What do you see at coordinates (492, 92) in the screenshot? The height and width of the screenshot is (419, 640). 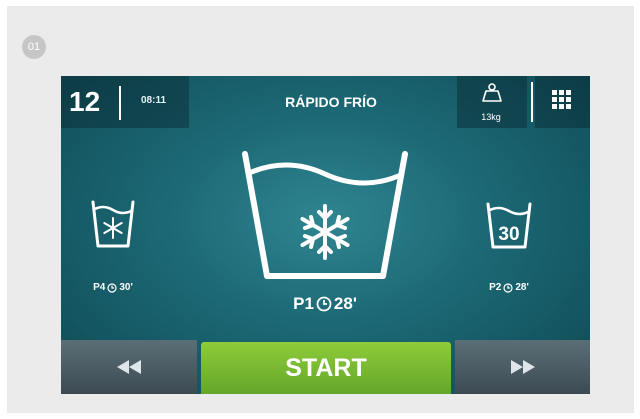 I see `weight-icon` at bounding box center [492, 92].